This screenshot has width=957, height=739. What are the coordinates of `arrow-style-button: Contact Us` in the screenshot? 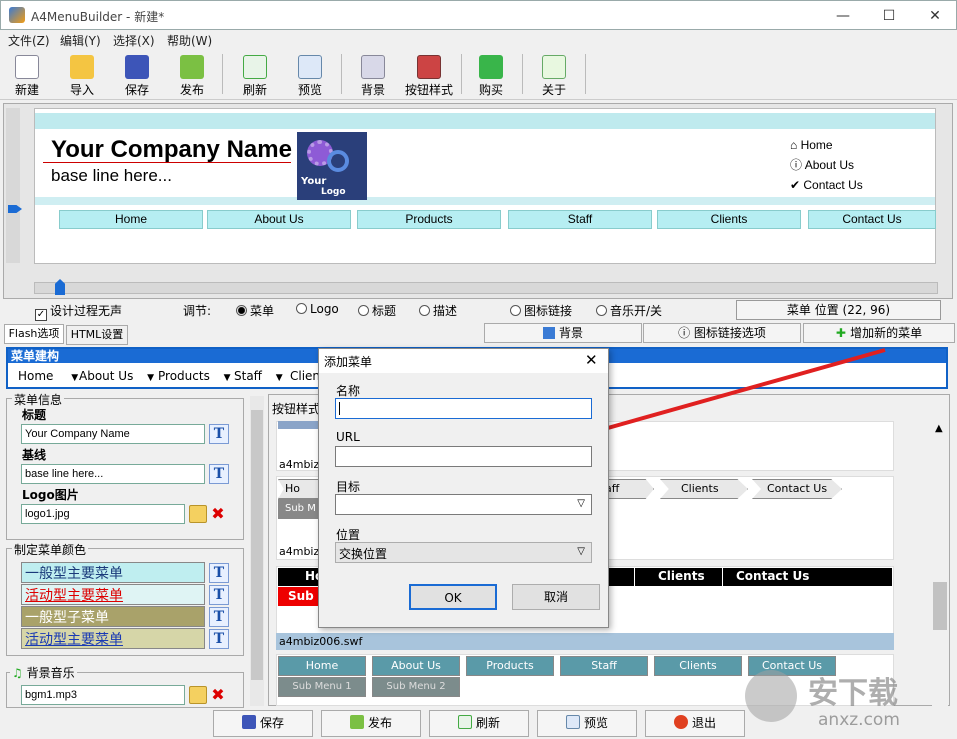 It's located at (797, 489).